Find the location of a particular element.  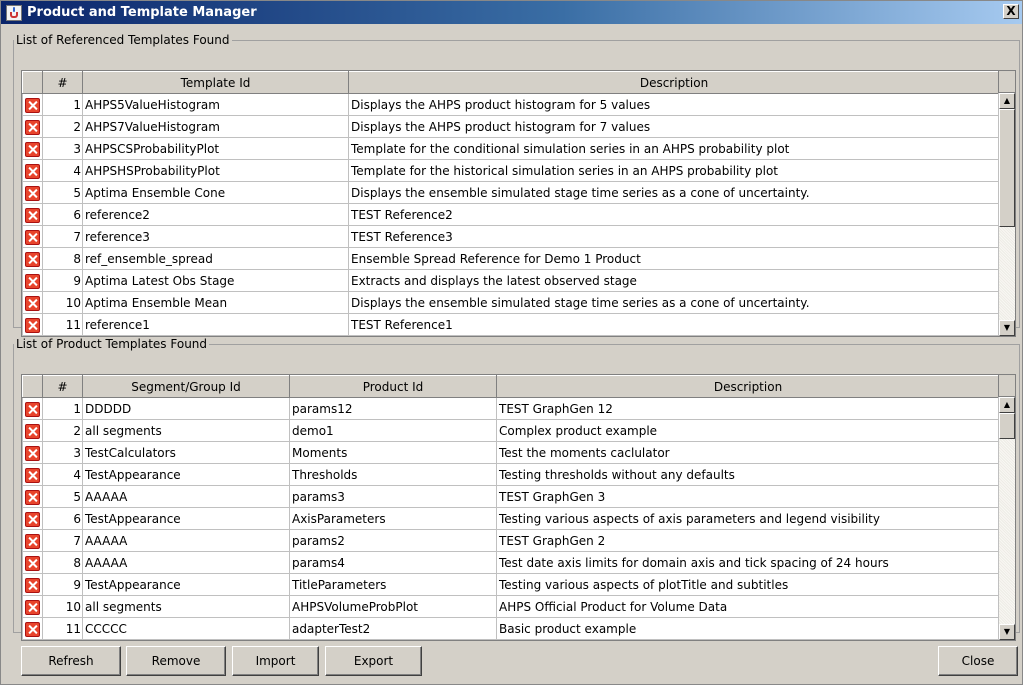

product-id-cell: demo1 is located at coordinates (393, 430).